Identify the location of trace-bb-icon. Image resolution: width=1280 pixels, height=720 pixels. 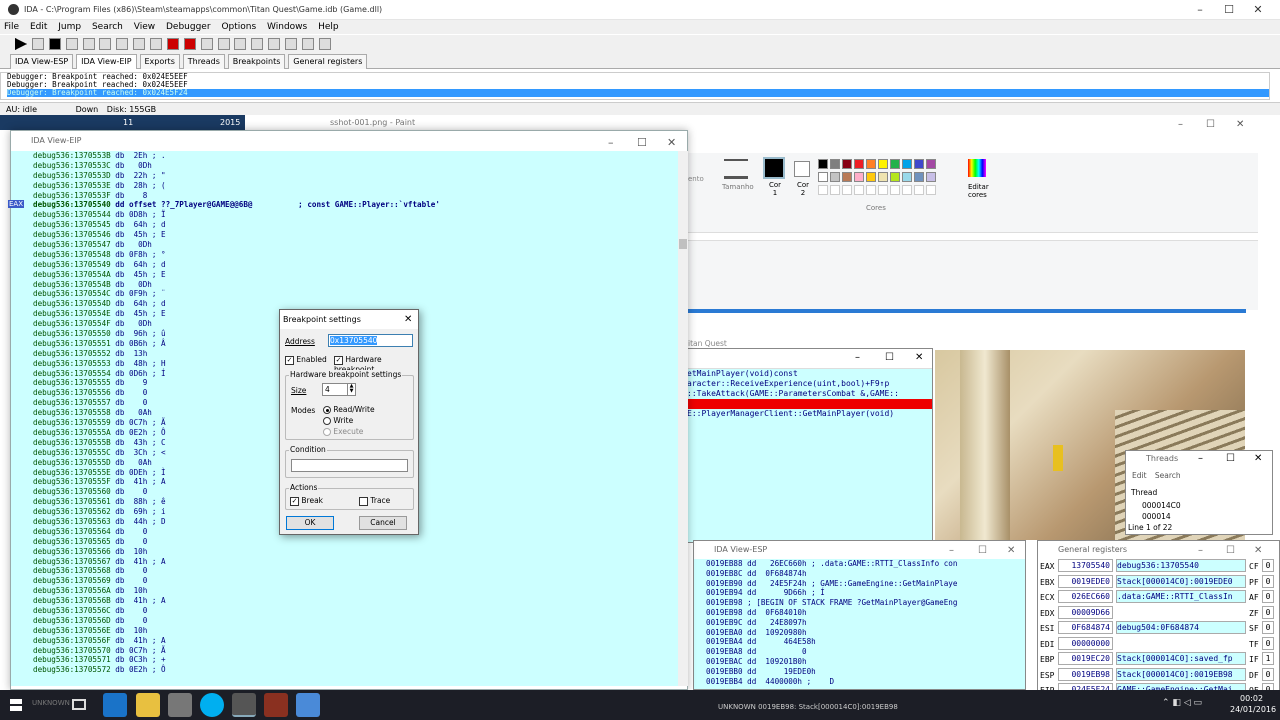
(257, 44).